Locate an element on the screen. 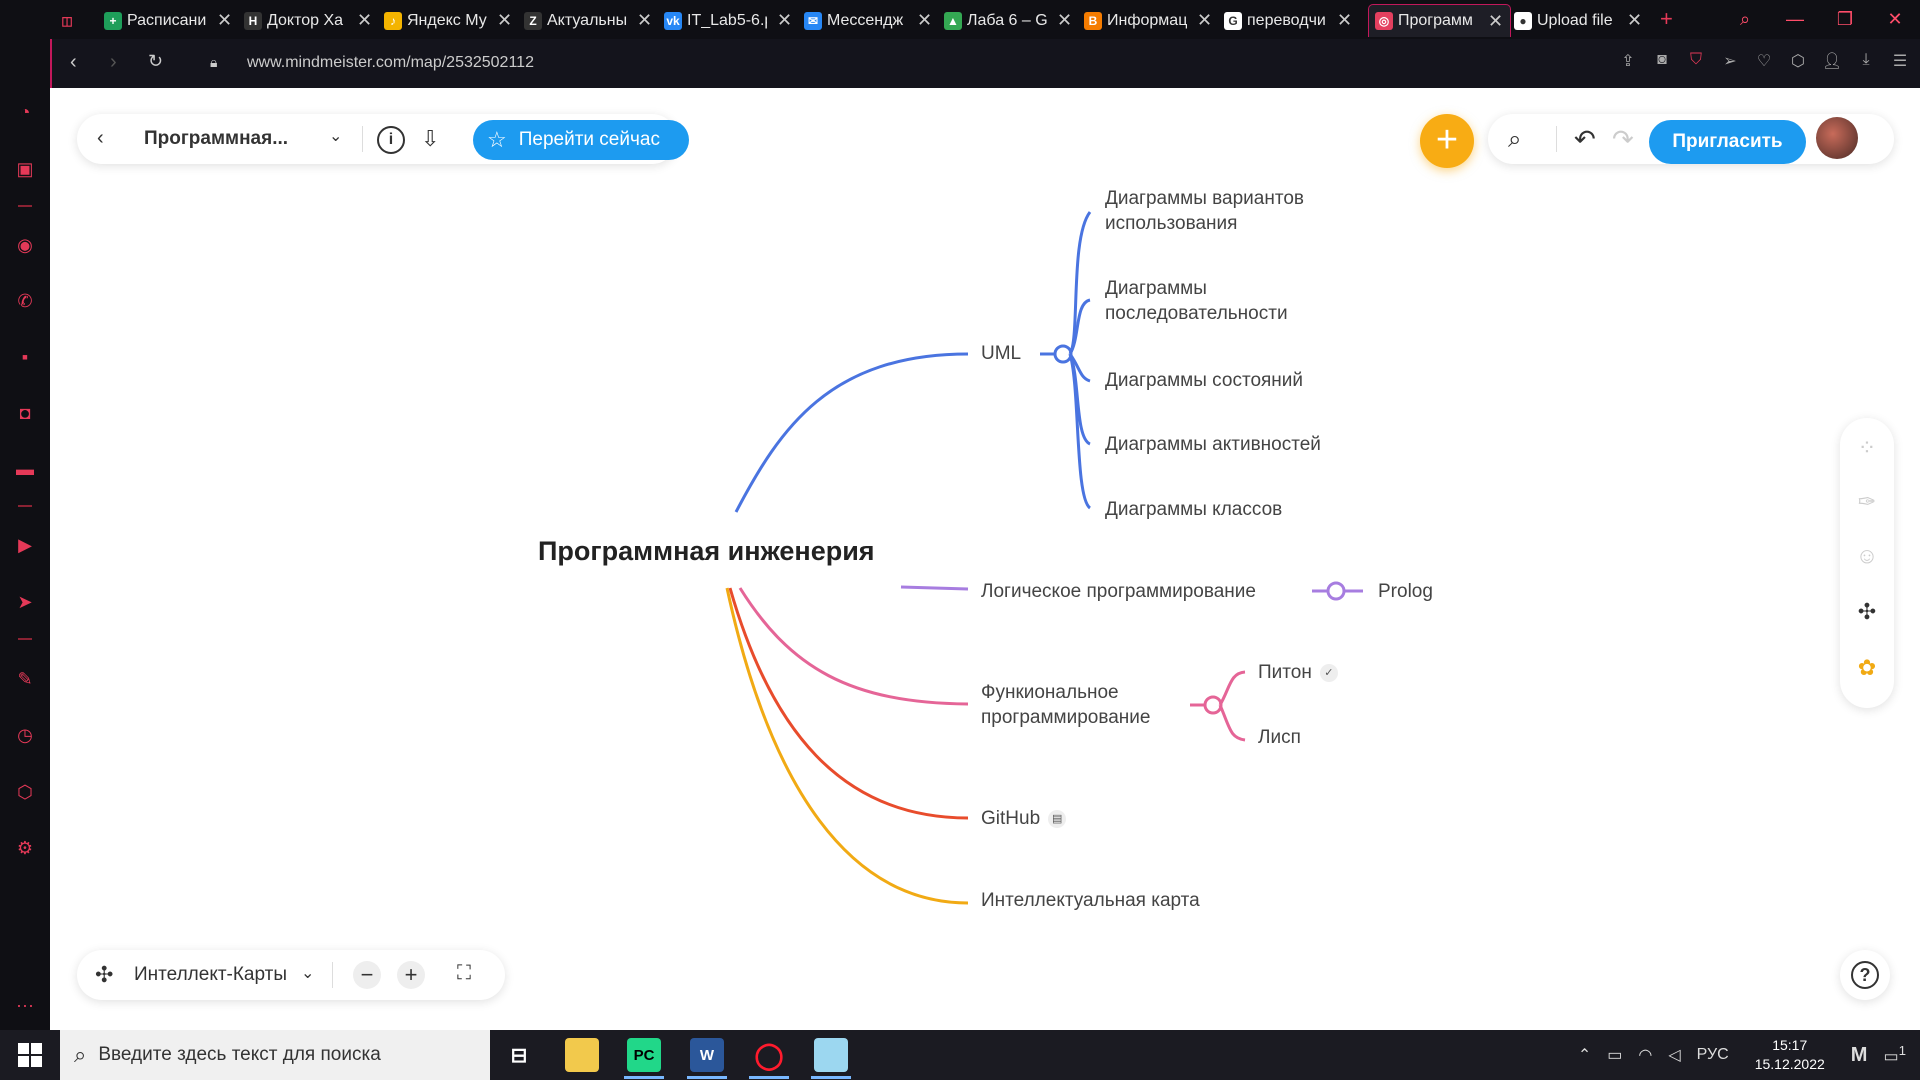 This screenshot has height=1080, width=1920. undo-icon: ↶ is located at coordinates (1585, 139).